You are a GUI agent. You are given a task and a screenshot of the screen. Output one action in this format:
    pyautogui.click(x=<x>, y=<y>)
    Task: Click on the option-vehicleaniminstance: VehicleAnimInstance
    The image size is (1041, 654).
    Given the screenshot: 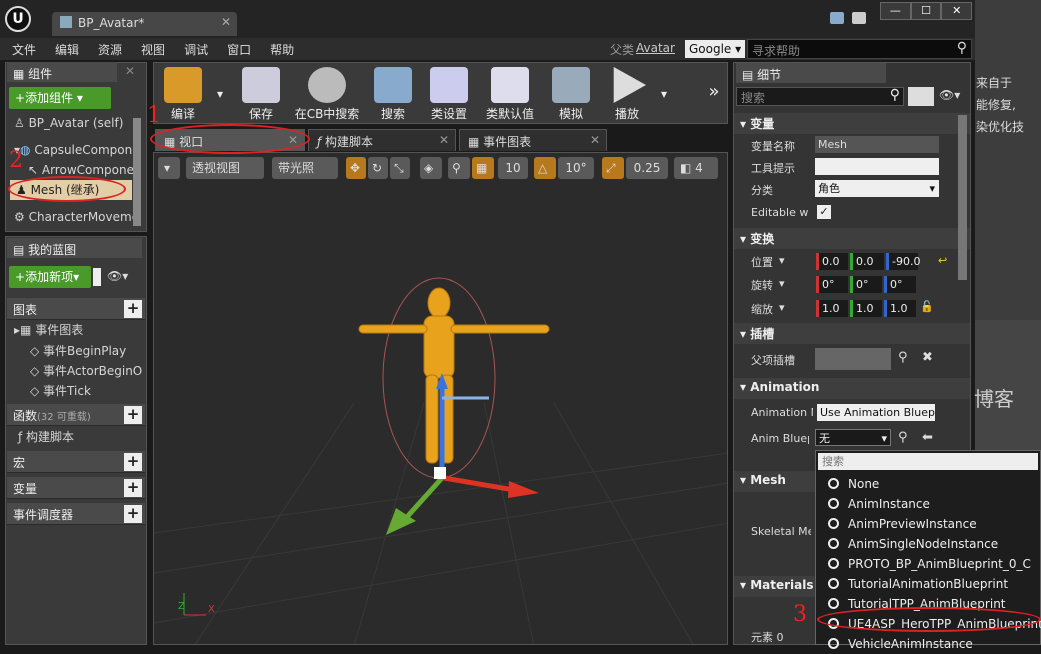 What is the action you would take?
    pyautogui.click(x=928, y=644)
    